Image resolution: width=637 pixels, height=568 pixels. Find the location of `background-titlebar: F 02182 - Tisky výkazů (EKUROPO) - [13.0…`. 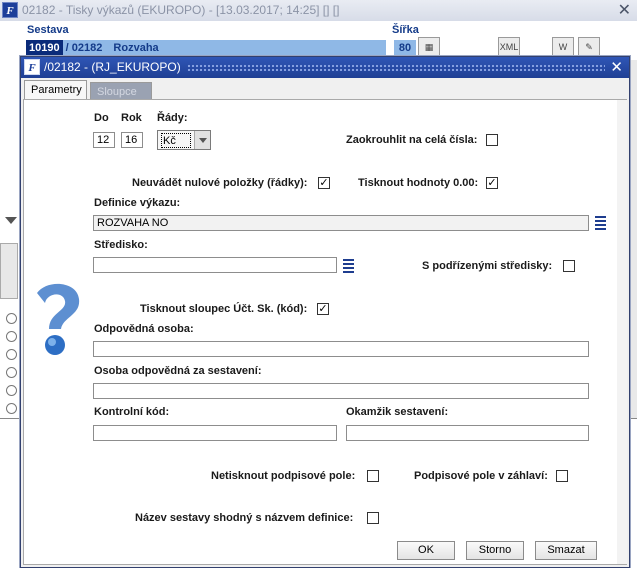

background-titlebar: F 02182 - Tisky výkazů (EKUROPO) - [13.0… is located at coordinates (318, 10).